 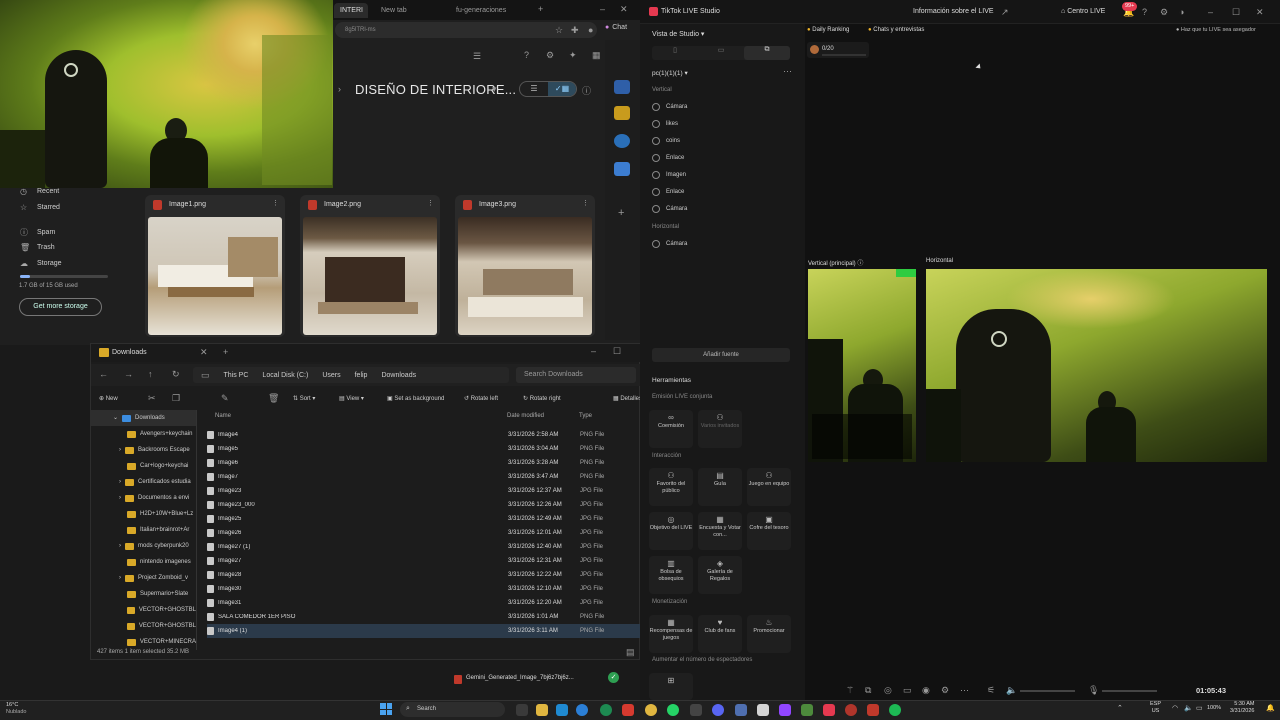 I want to click on profile-icon: ●, so click(x=590, y=30).